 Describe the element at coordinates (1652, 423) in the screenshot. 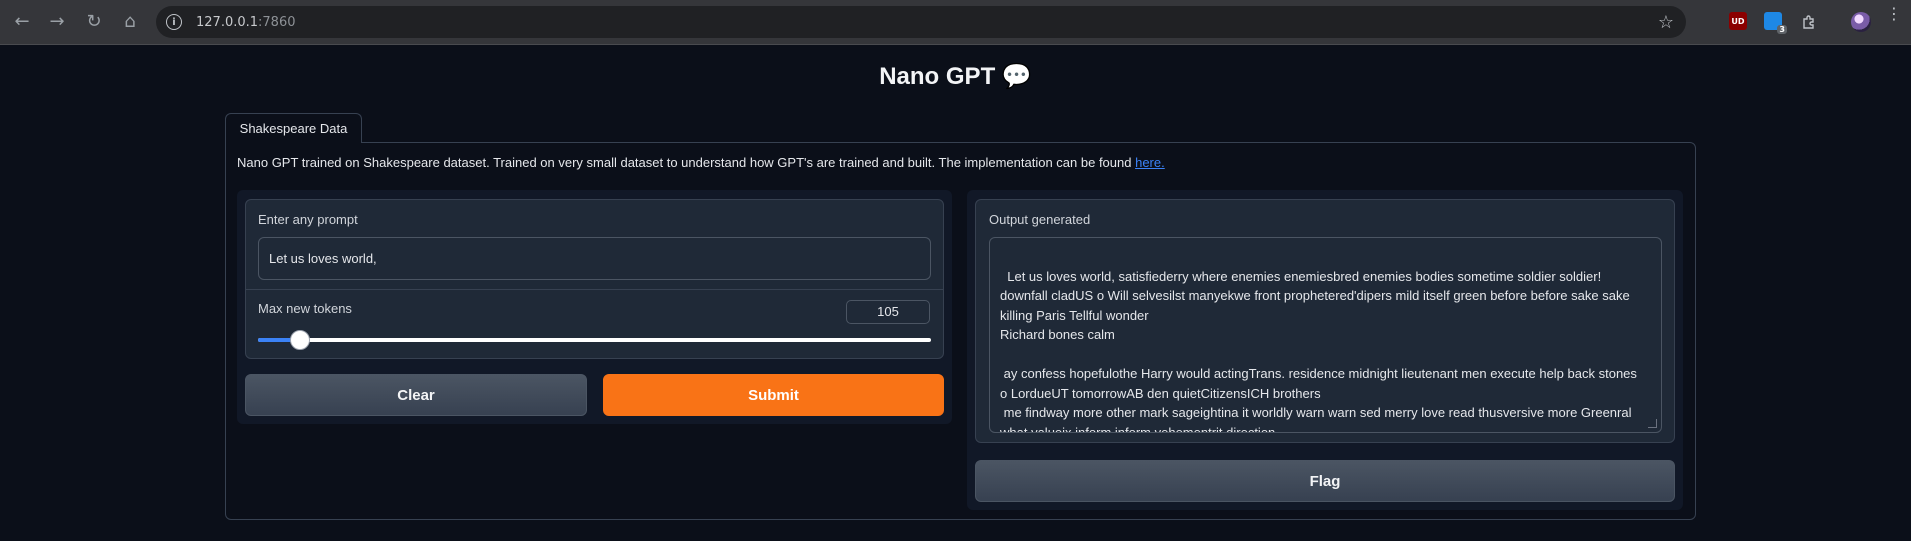

I see `resize-grip-icon` at that location.